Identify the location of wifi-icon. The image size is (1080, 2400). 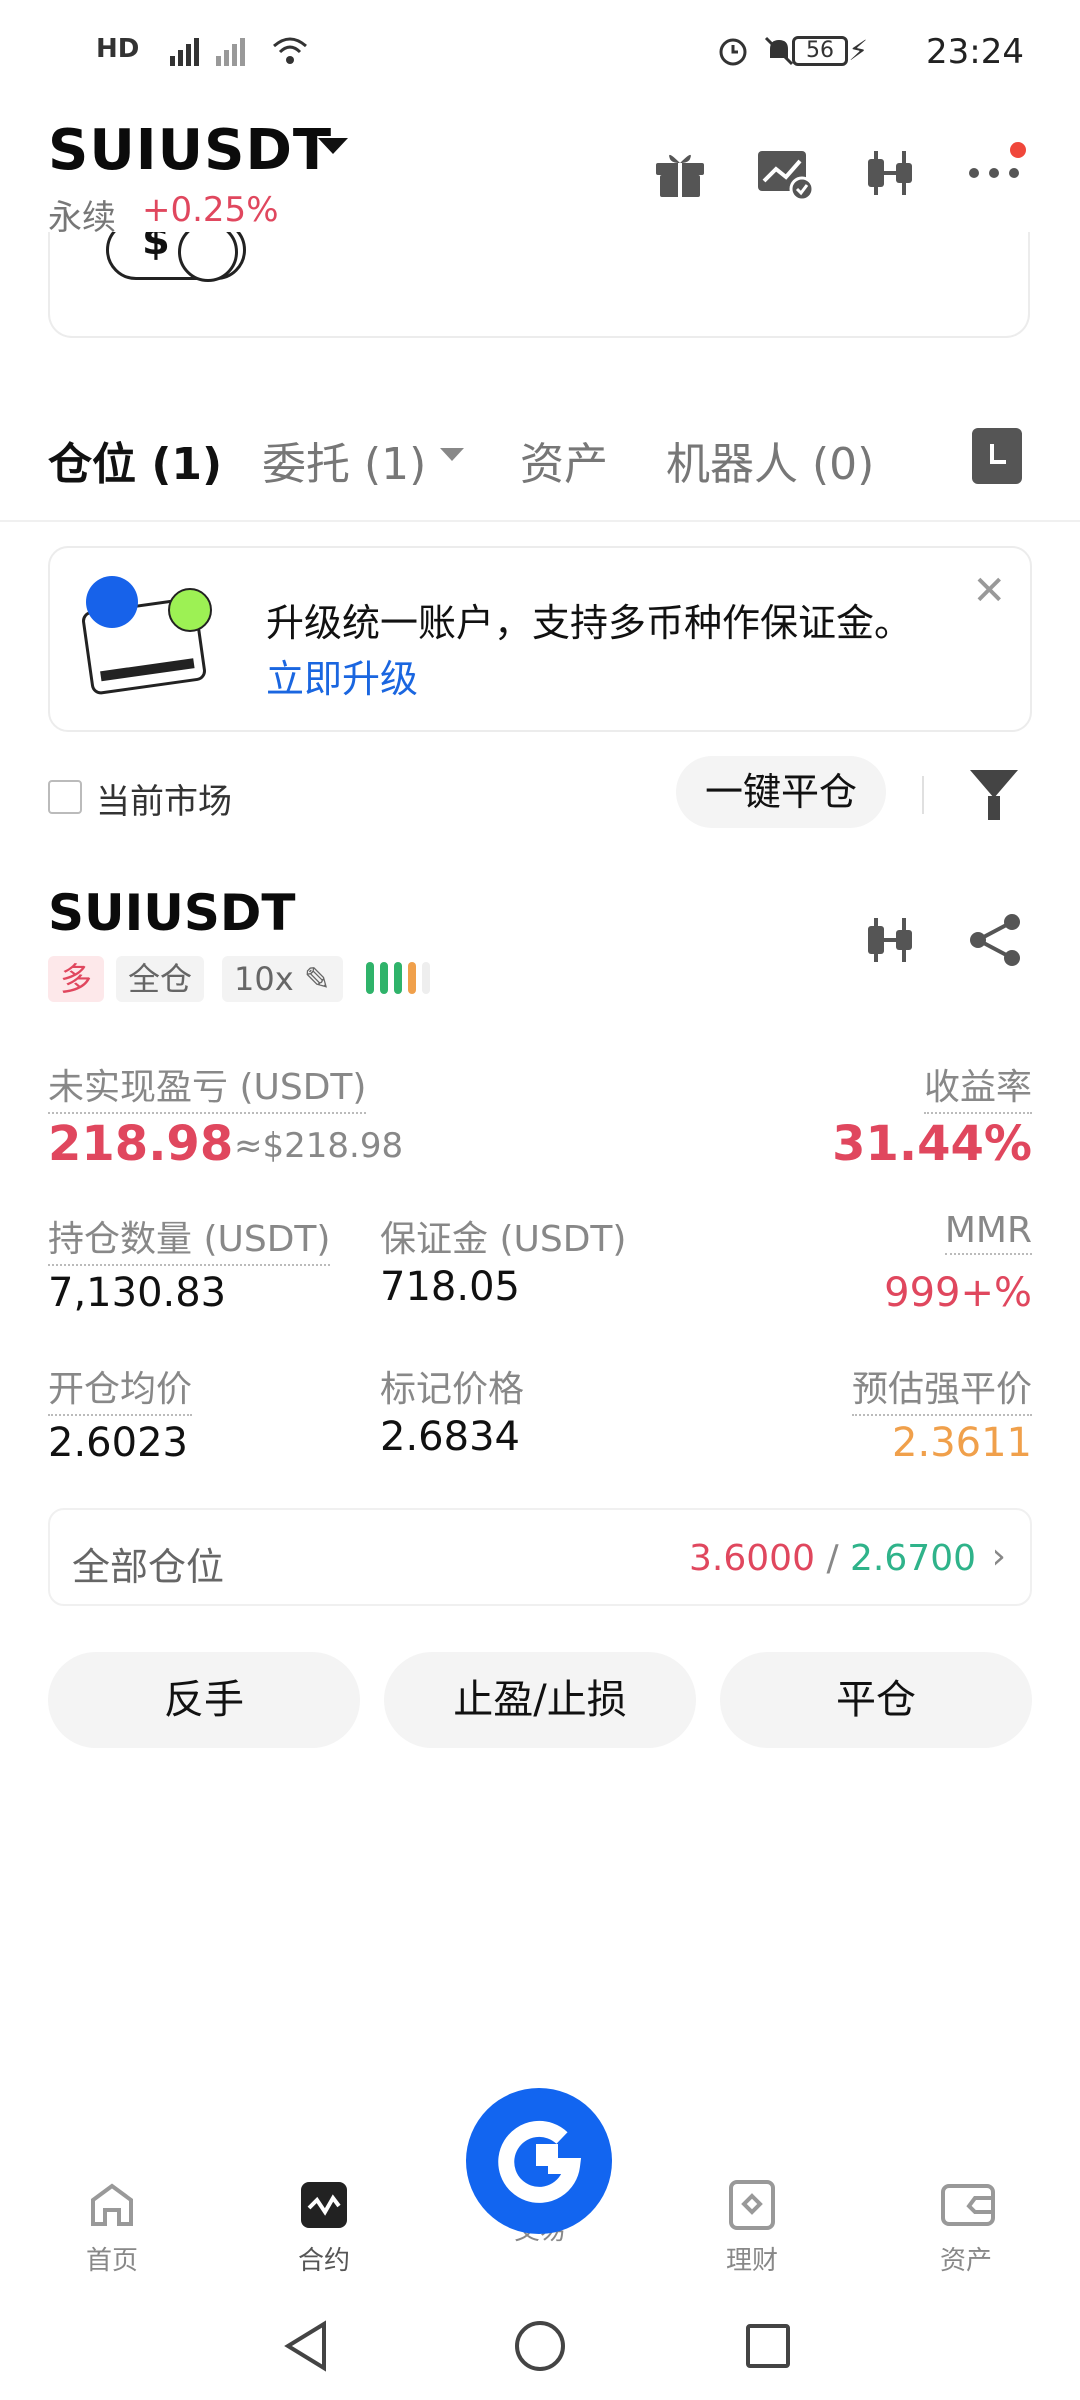
(290, 55).